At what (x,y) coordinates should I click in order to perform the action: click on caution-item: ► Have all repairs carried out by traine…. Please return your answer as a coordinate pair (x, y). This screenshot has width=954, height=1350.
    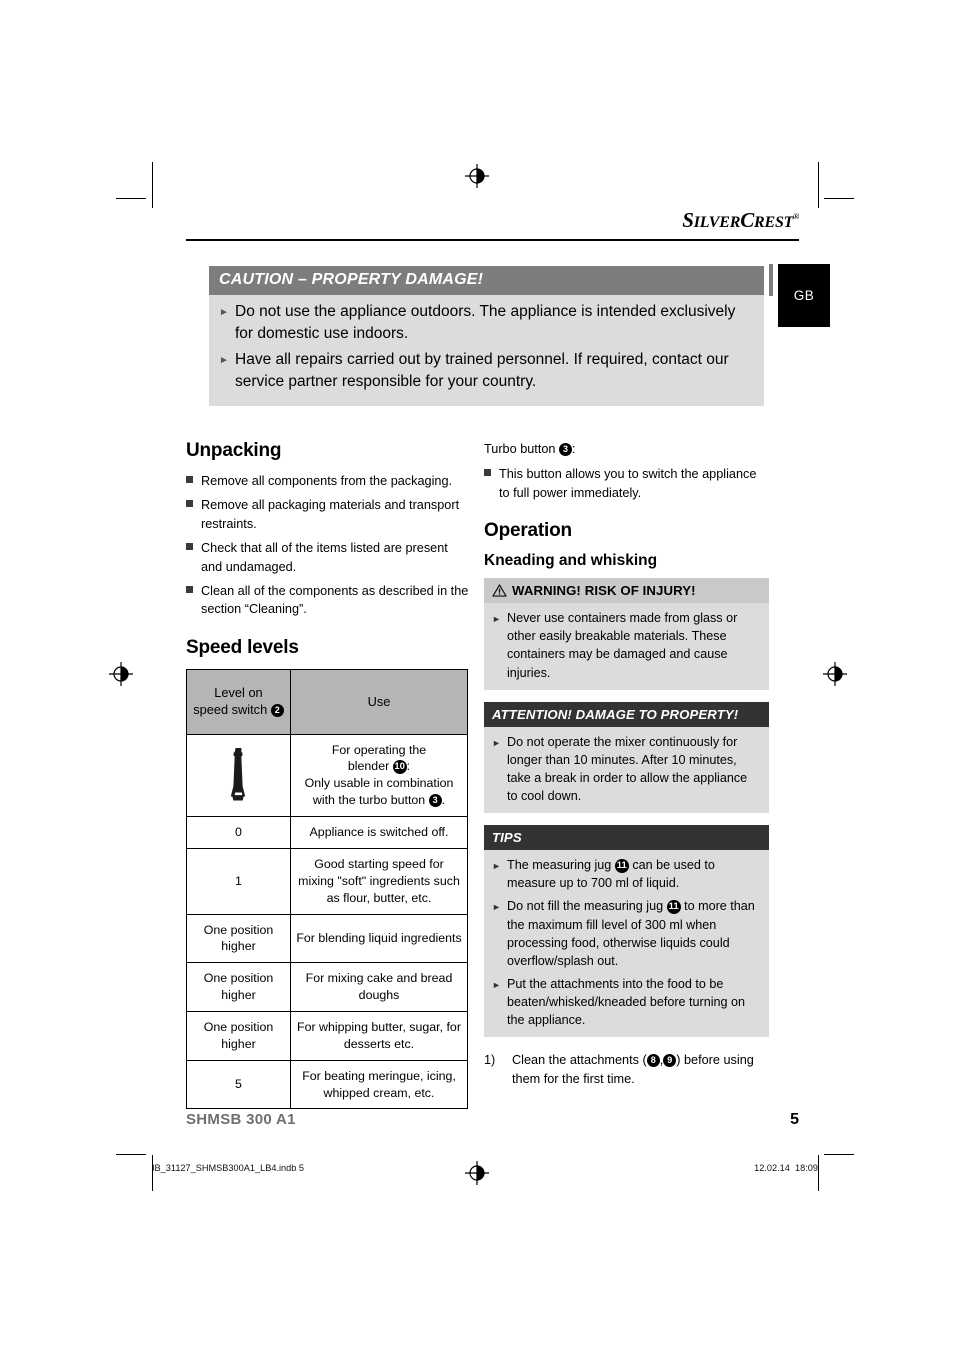
    Looking at the image, I should click on (484, 371).